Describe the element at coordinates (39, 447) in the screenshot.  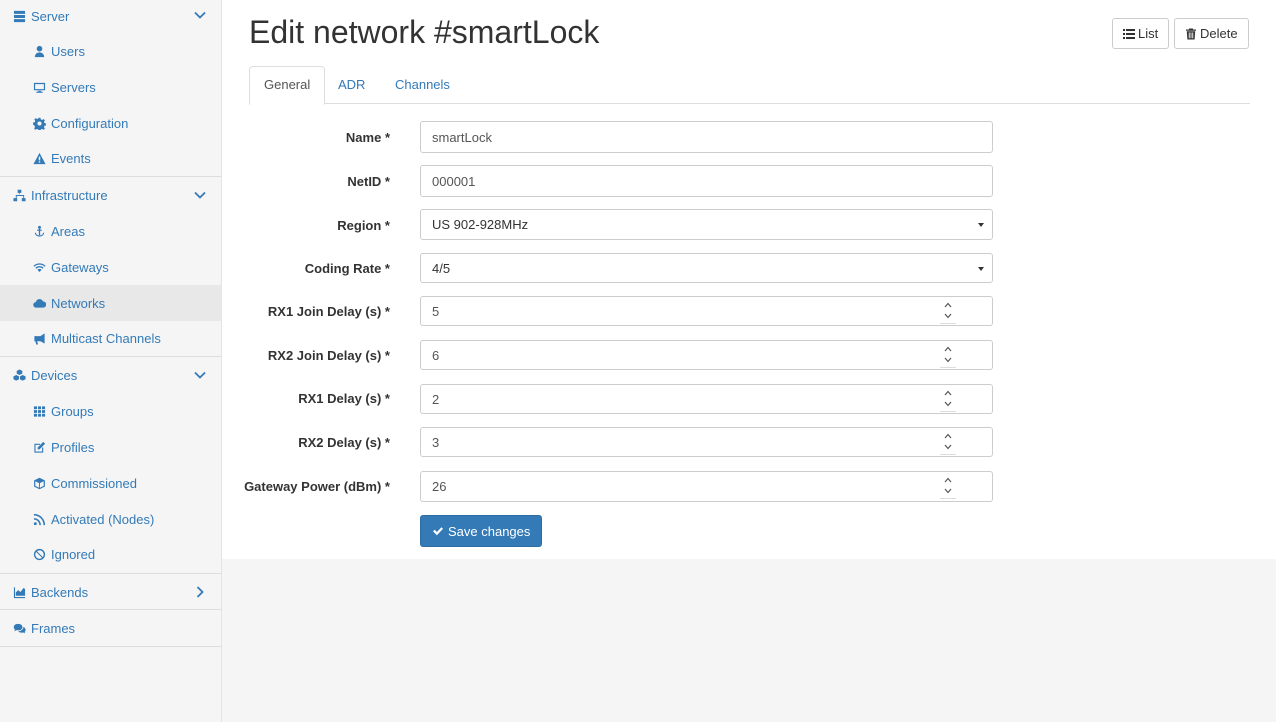
I see `edit-icon` at that location.